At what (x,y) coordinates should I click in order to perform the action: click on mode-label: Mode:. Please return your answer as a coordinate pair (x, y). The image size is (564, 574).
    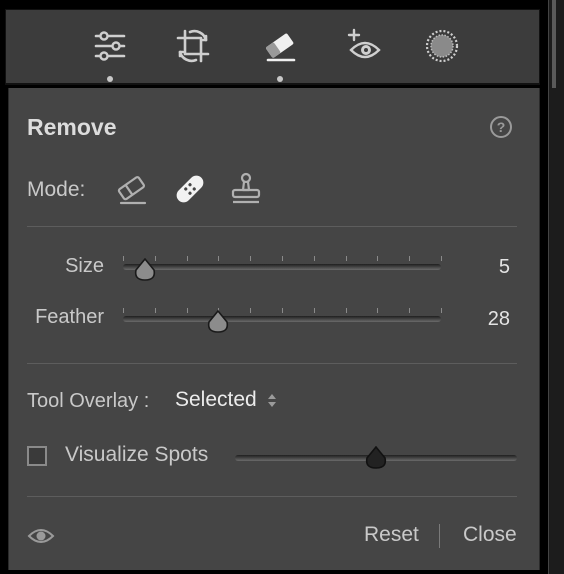
    Looking at the image, I should click on (56, 189).